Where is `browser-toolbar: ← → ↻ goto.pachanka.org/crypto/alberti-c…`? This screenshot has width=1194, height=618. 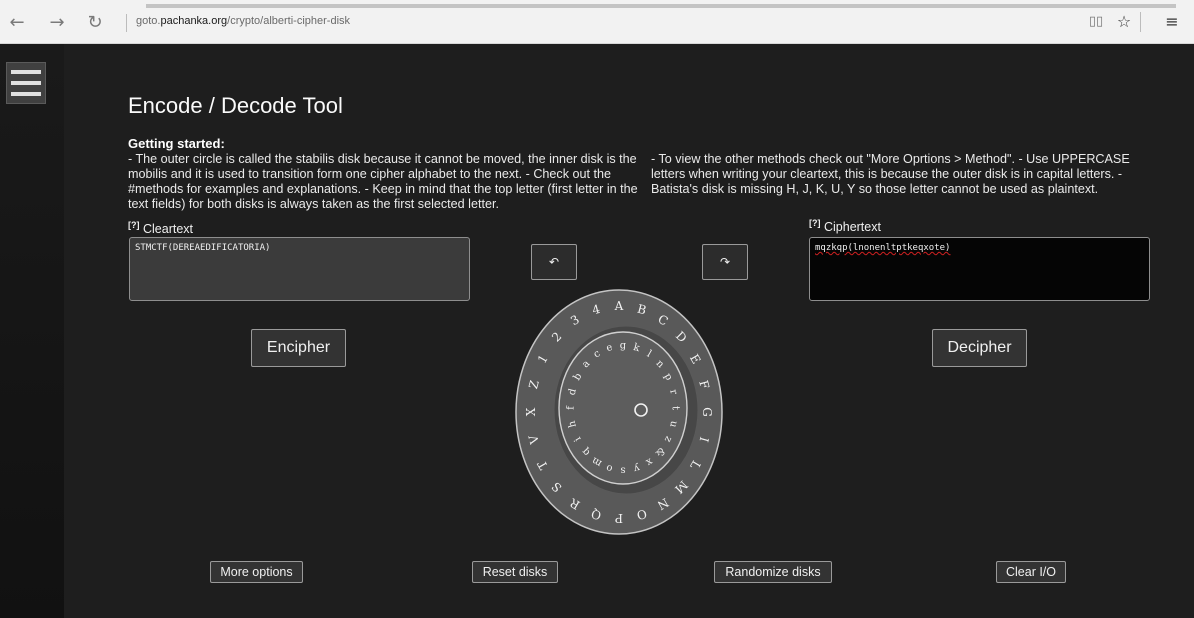
browser-toolbar: ← → ↻ goto.pachanka.org/crypto/alberti-c… is located at coordinates (597, 22).